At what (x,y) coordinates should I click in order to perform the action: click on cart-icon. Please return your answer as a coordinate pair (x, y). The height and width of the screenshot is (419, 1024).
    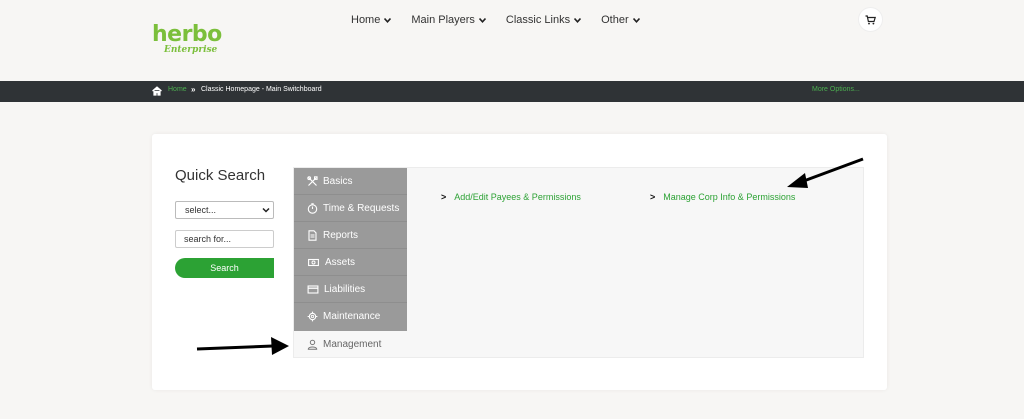
    Looking at the image, I should click on (870, 19).